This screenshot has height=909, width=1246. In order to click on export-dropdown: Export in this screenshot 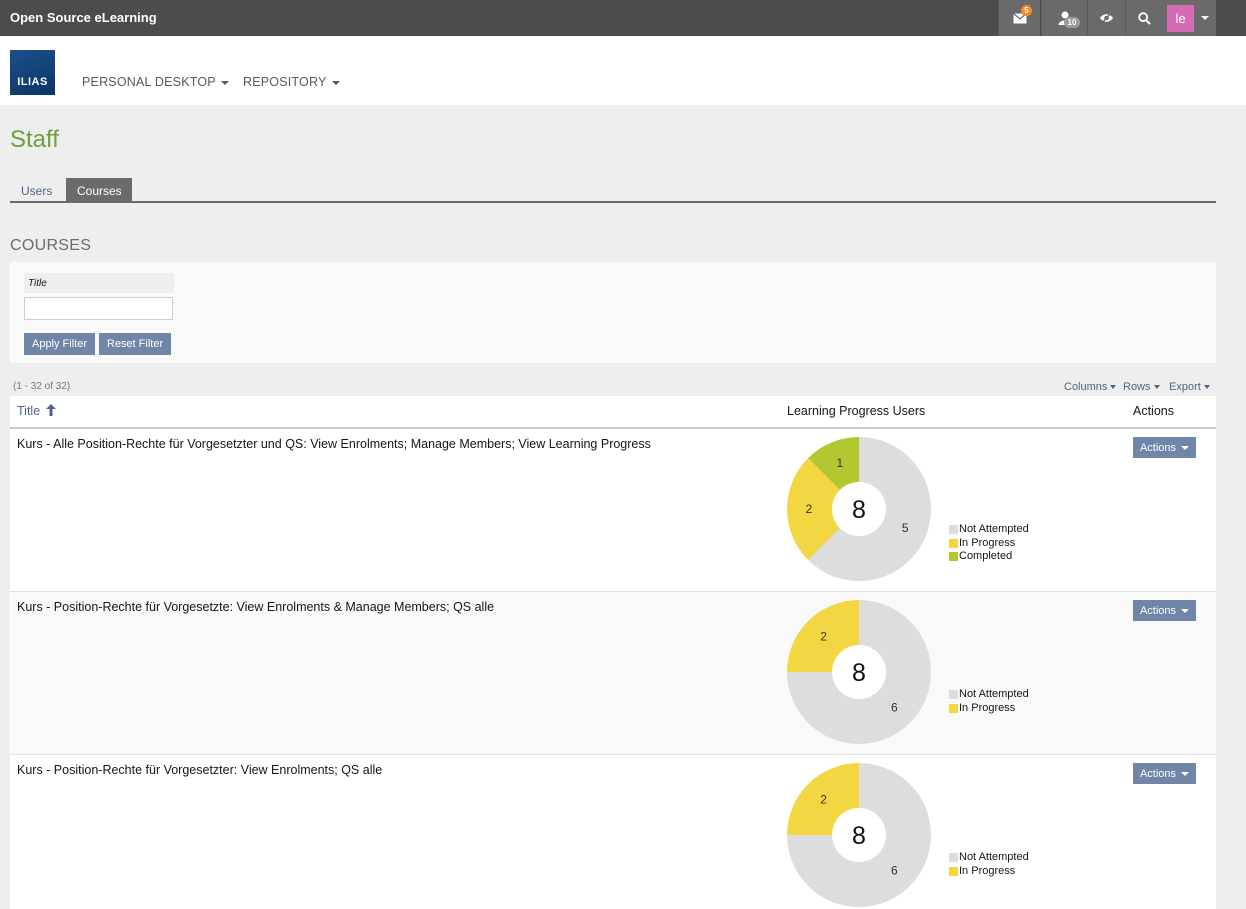, I will do `click(1189, 387)`.